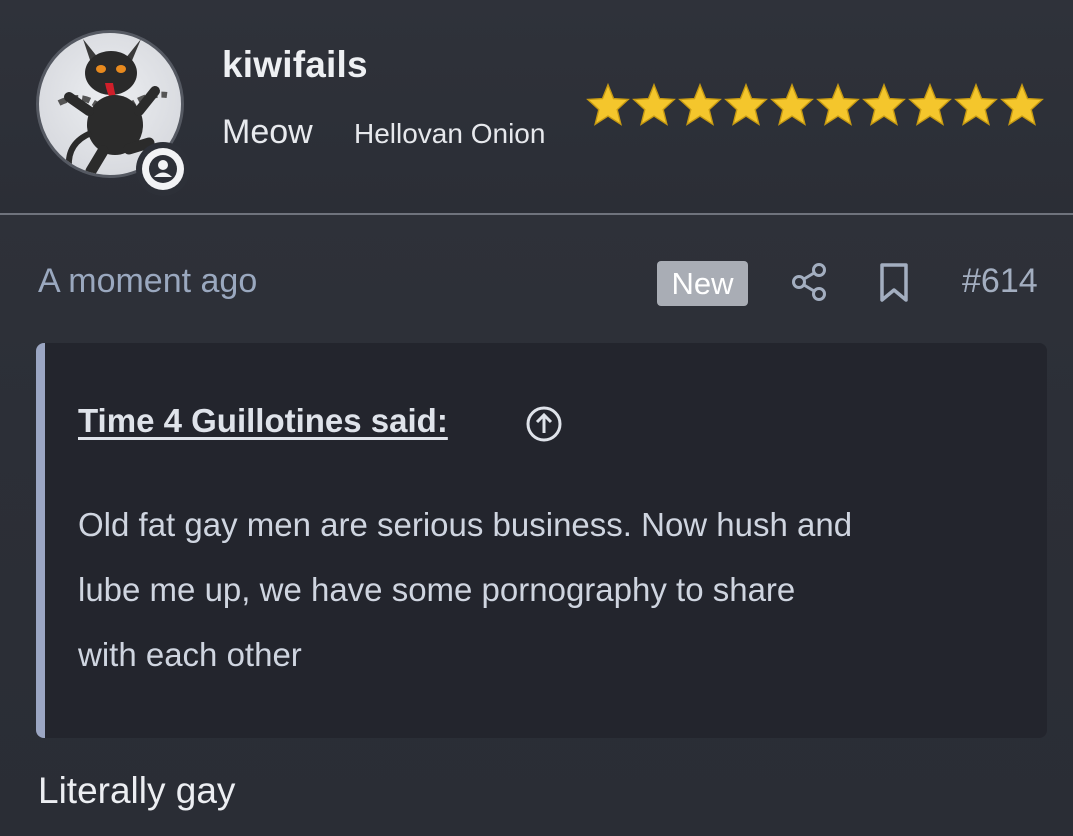 Image resolution: width=1073 pixels, height=836 pixels. I want to click on quote-line: with each other, so click(190, 654).